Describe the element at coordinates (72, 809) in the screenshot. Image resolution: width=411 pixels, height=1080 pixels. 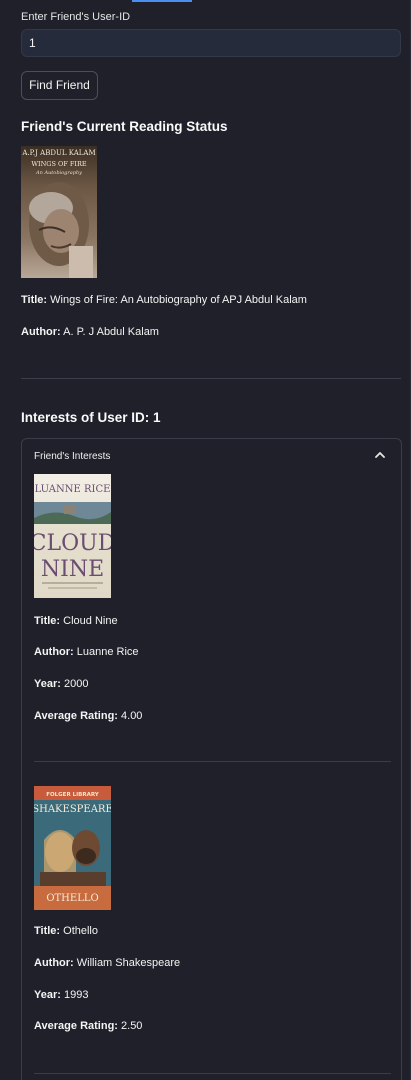
I see `svg-text: SHAKESPEARE` at that location.